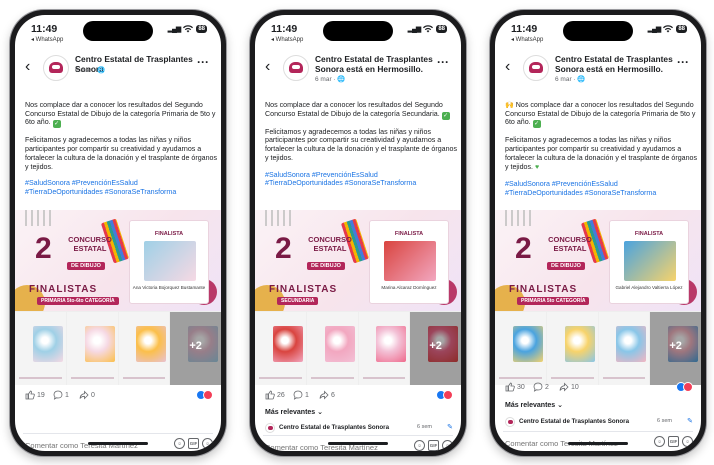 The image size is (714, 465). I want to click on signal-icon: ▂▄▆, so click(654, 29).